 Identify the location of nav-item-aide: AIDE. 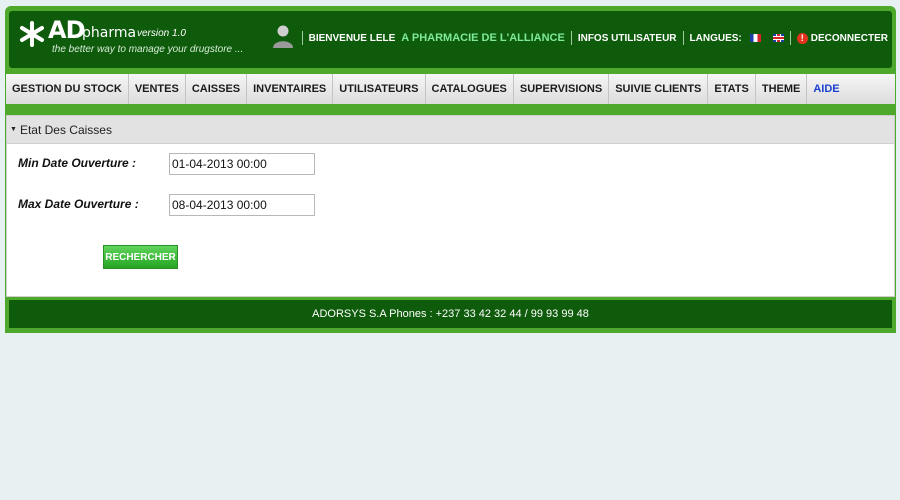
(826, 89).